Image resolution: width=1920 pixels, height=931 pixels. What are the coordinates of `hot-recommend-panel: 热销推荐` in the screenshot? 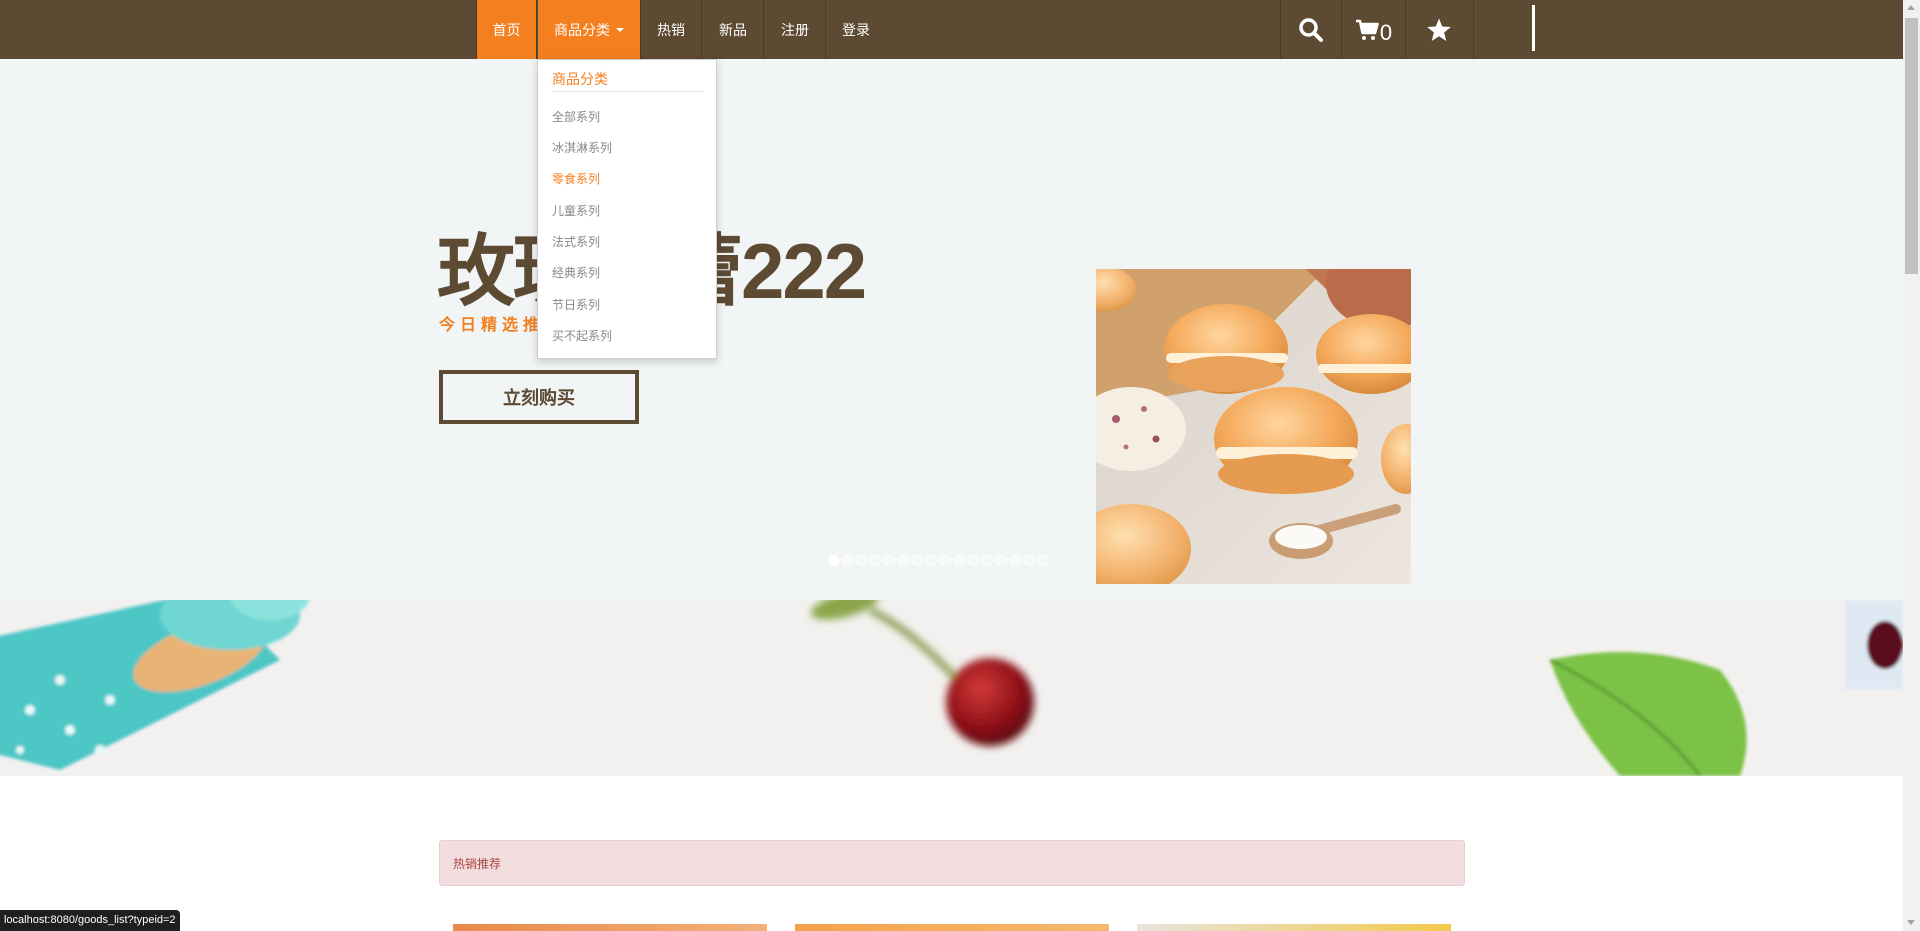 It's located at (952, 863).